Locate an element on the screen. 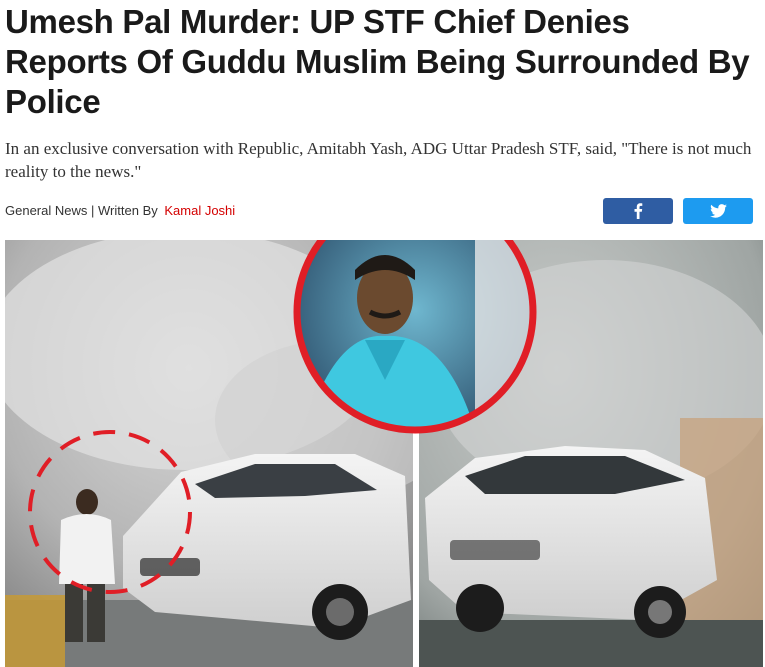  twitter-icon is located at coordinates (718, 211).